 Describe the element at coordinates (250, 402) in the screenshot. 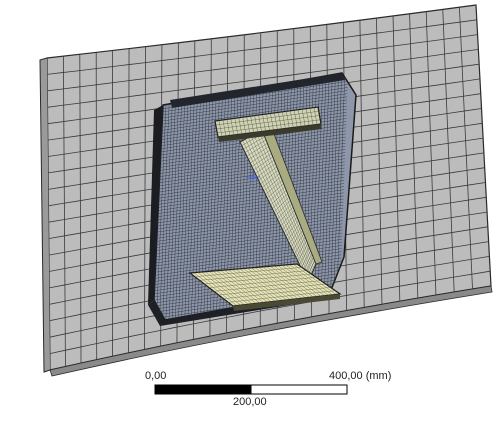

I see `scale-label-mid: 200,00` at that location.